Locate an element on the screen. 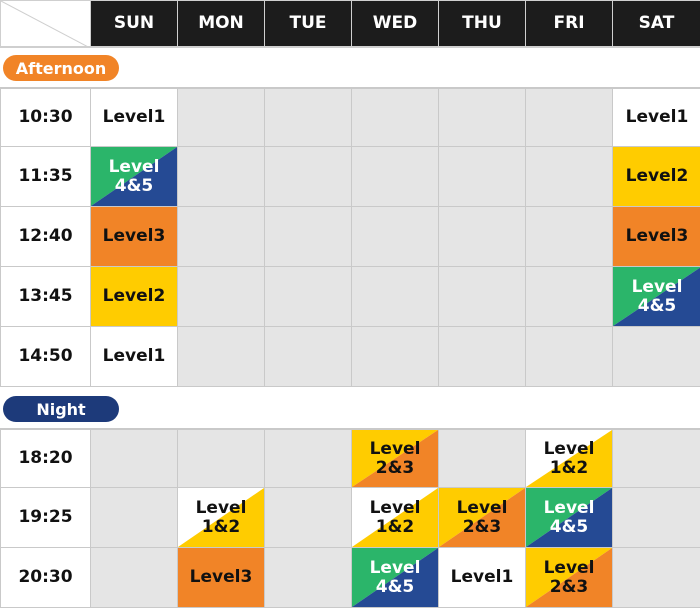  class-level-label: Level2 is located at coordinates (134, 296).